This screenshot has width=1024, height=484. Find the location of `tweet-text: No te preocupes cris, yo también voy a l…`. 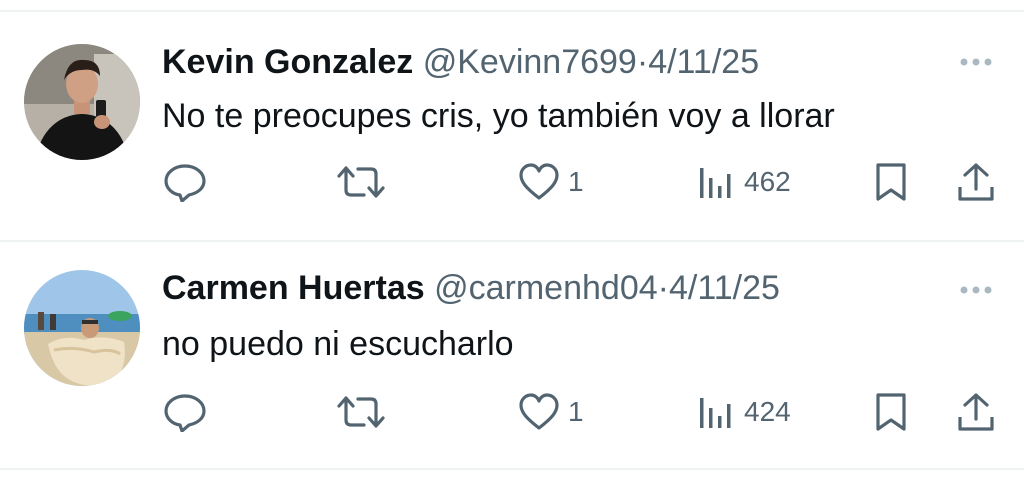

tweet-text: No te preocupes cris, yo también voy a l… is located at coordinates (498, 116).